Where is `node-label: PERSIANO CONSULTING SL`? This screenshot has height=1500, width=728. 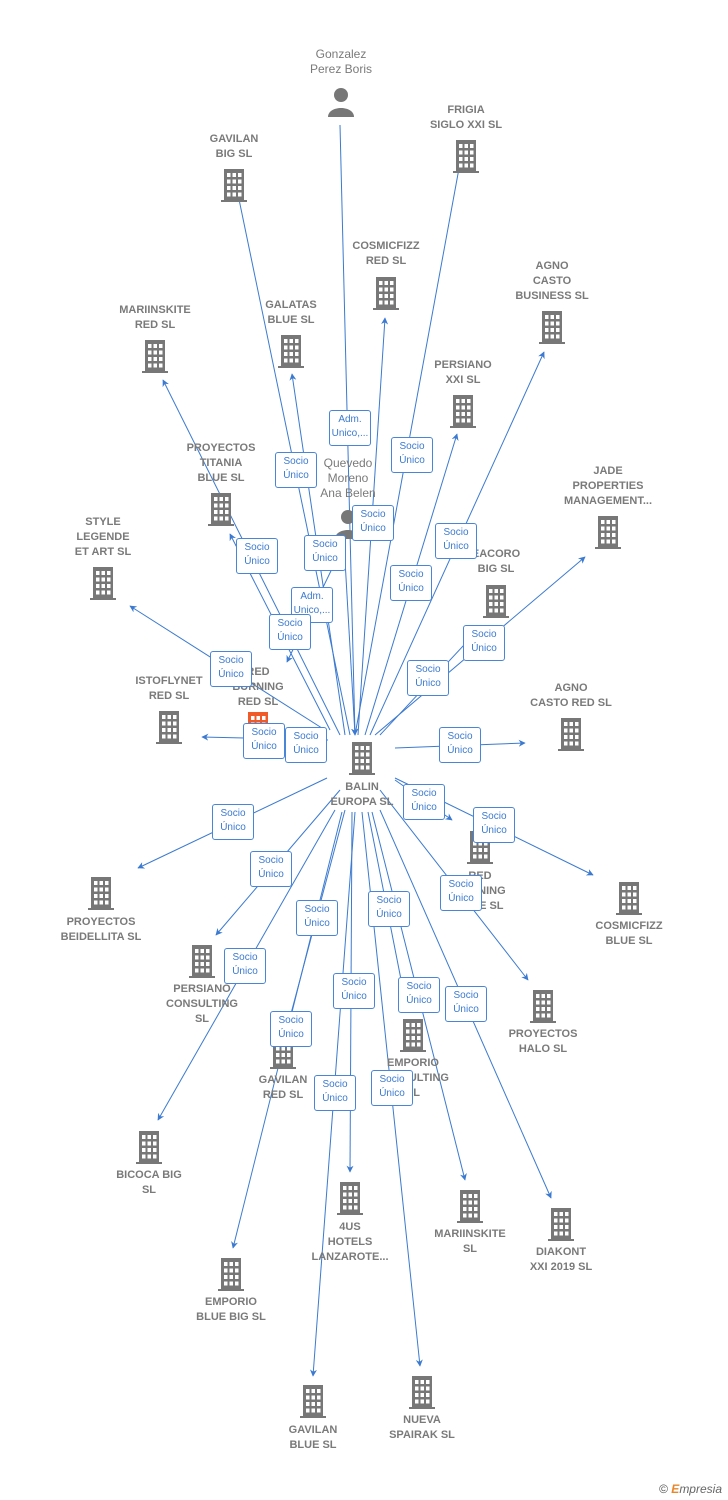
node-label: PERSIANO CONSULTING SL is located at coordinates (202, 1004).